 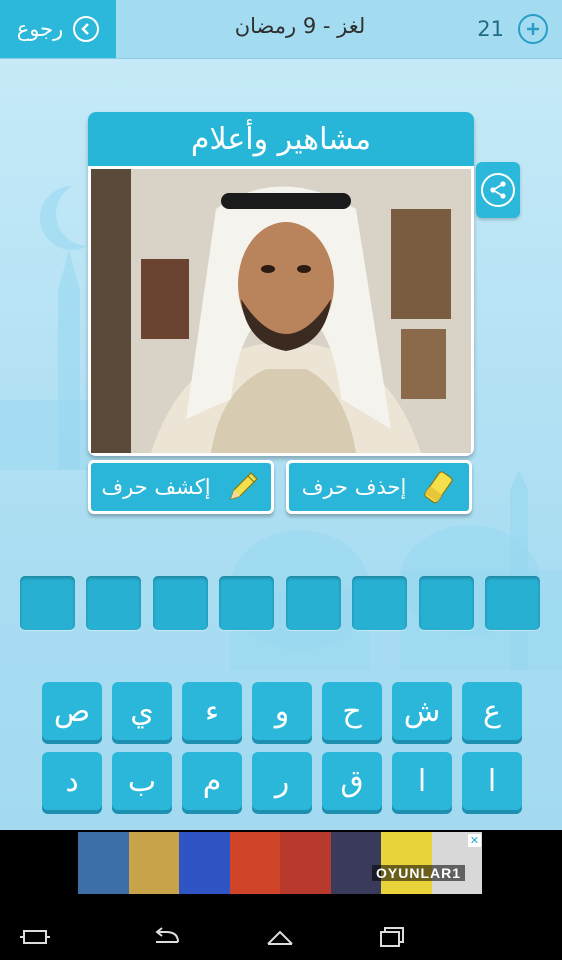 What do you see at coordinates (156, 487) in the screenshot?
I see `reveal-letter-label: إكشف حرف` at bounding box center [156, 487].